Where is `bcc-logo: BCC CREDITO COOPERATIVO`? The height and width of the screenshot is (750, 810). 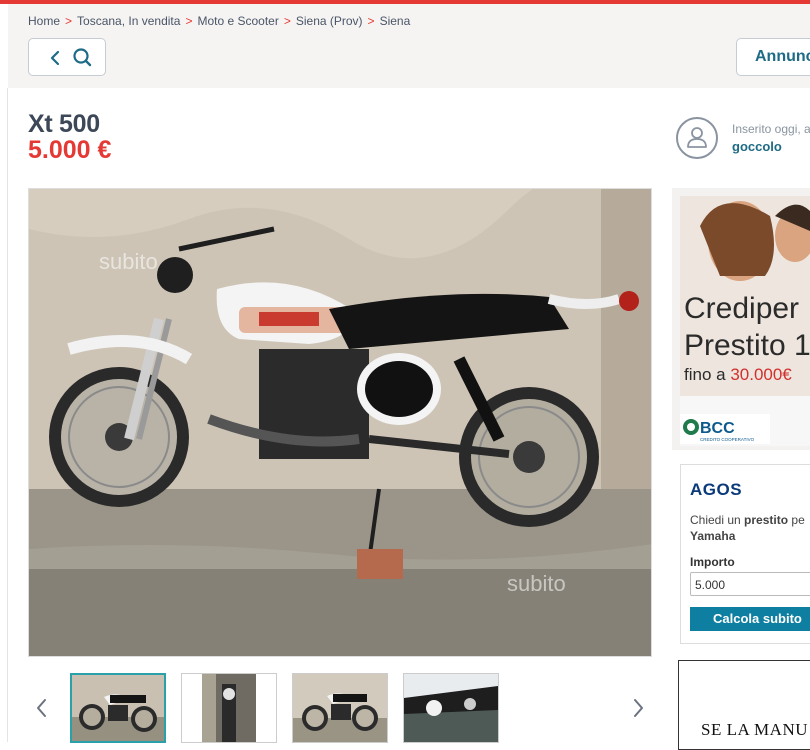
bcc-logo: BCC CREDITO COOPERATIVO is located at coordinates (725, 429).